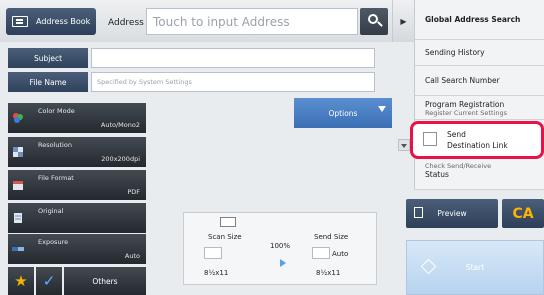 The image size is (544, 295). I want to click on menu-item-send-destination-link: Send Destination Link, so click(477, 140).